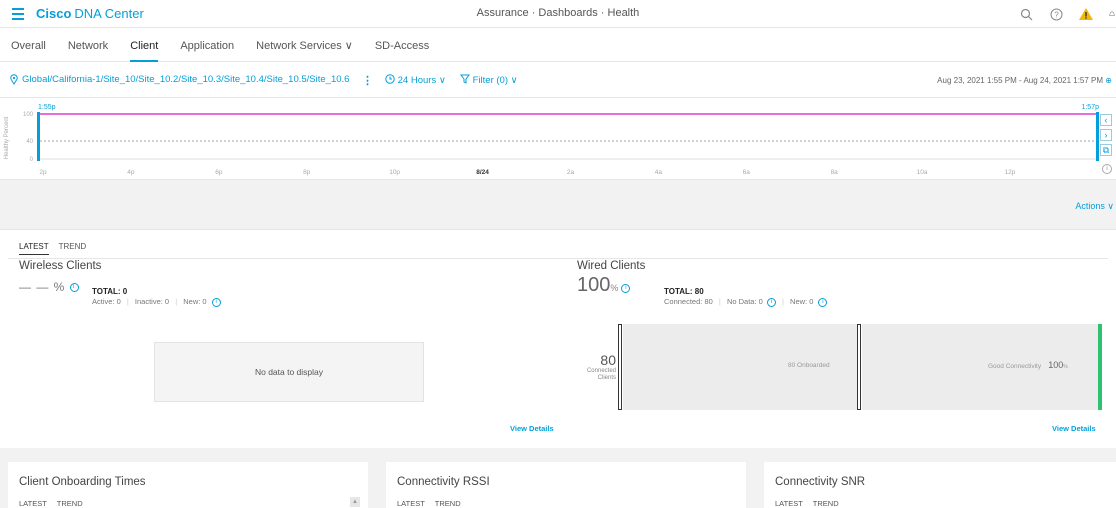  I want to click on card-title: Client Onboarding Times, so click(82, 482).